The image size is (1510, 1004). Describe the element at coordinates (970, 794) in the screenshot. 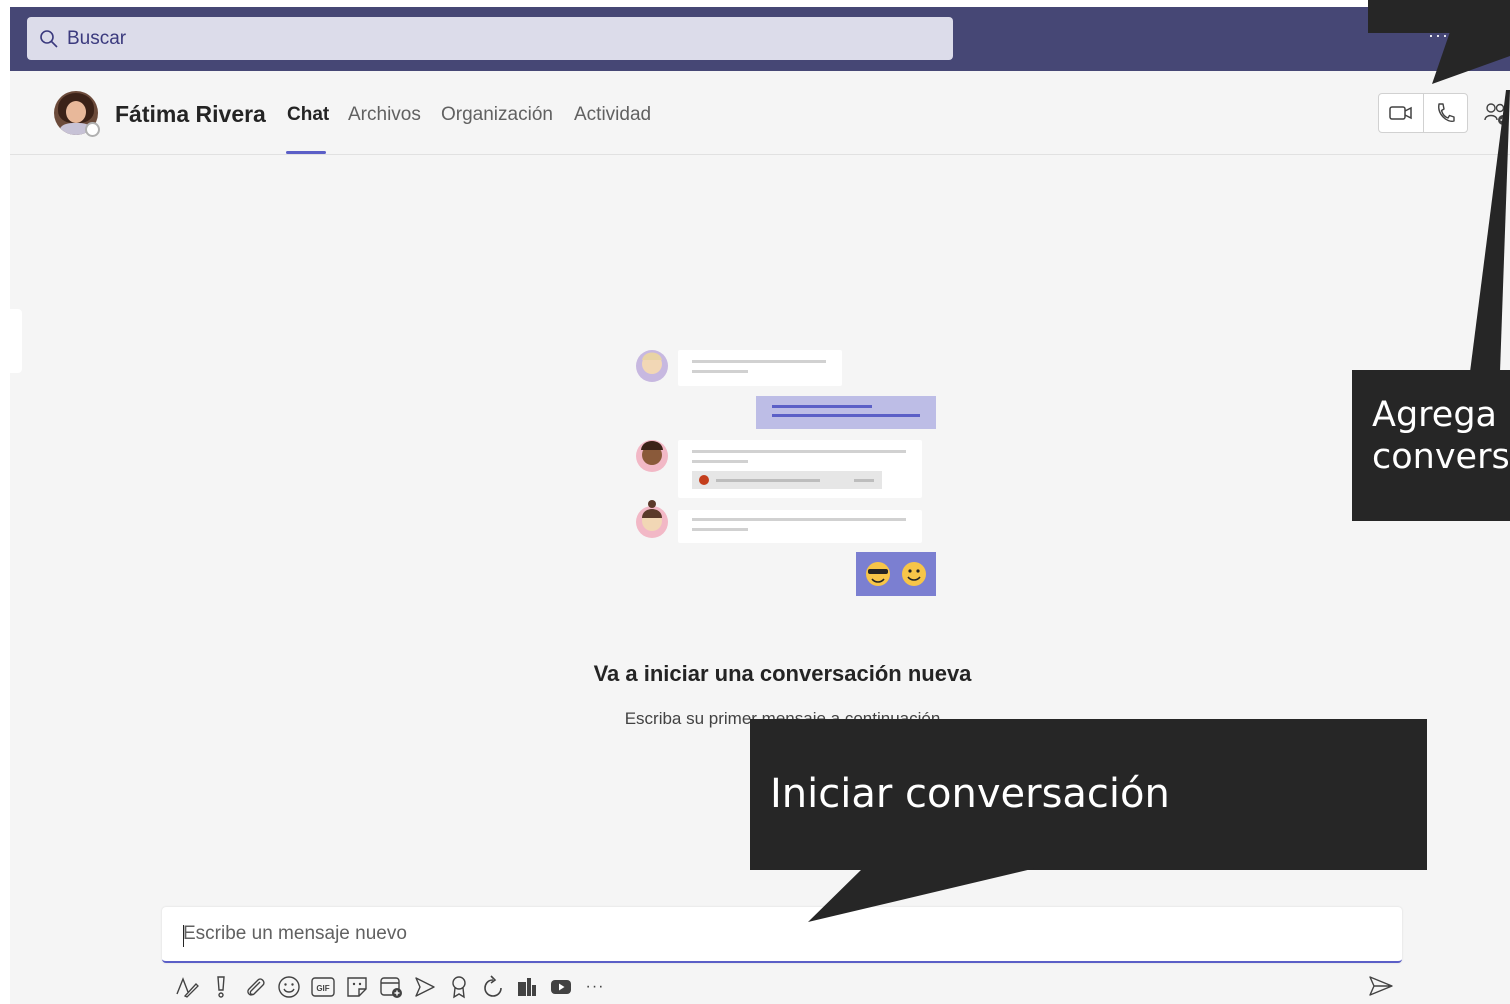

I see `callout-start-conversation-text: Iniciar conversación` at that location.